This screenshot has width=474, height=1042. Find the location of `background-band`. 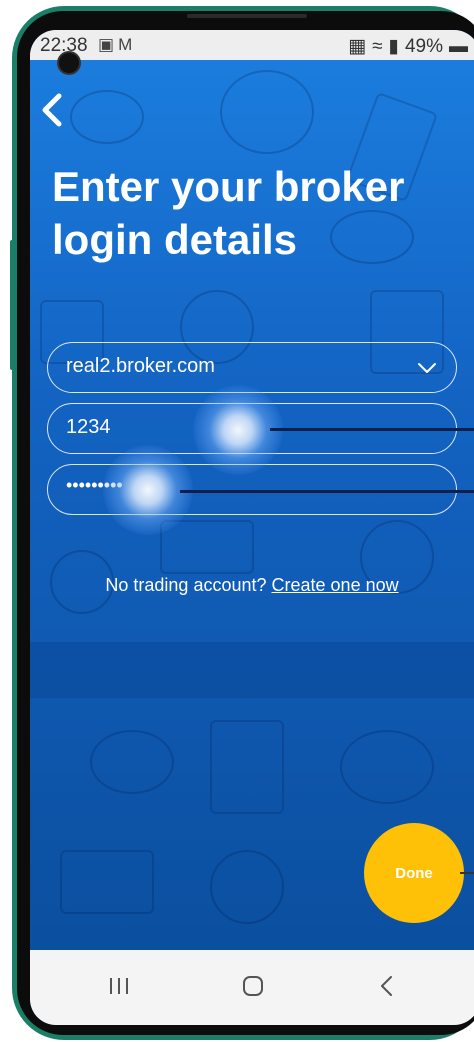

background-band is located at coordinates (252, 670).